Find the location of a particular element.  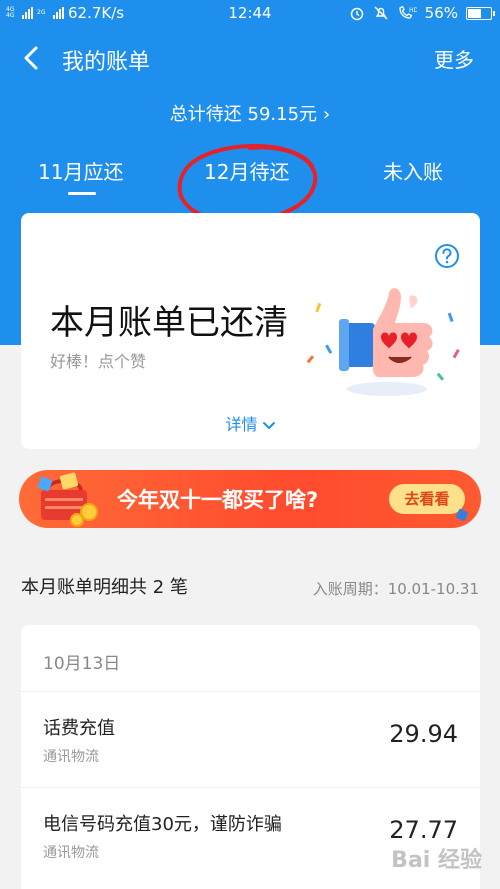

details-link: 详情 is located at coordinates (250, 423).